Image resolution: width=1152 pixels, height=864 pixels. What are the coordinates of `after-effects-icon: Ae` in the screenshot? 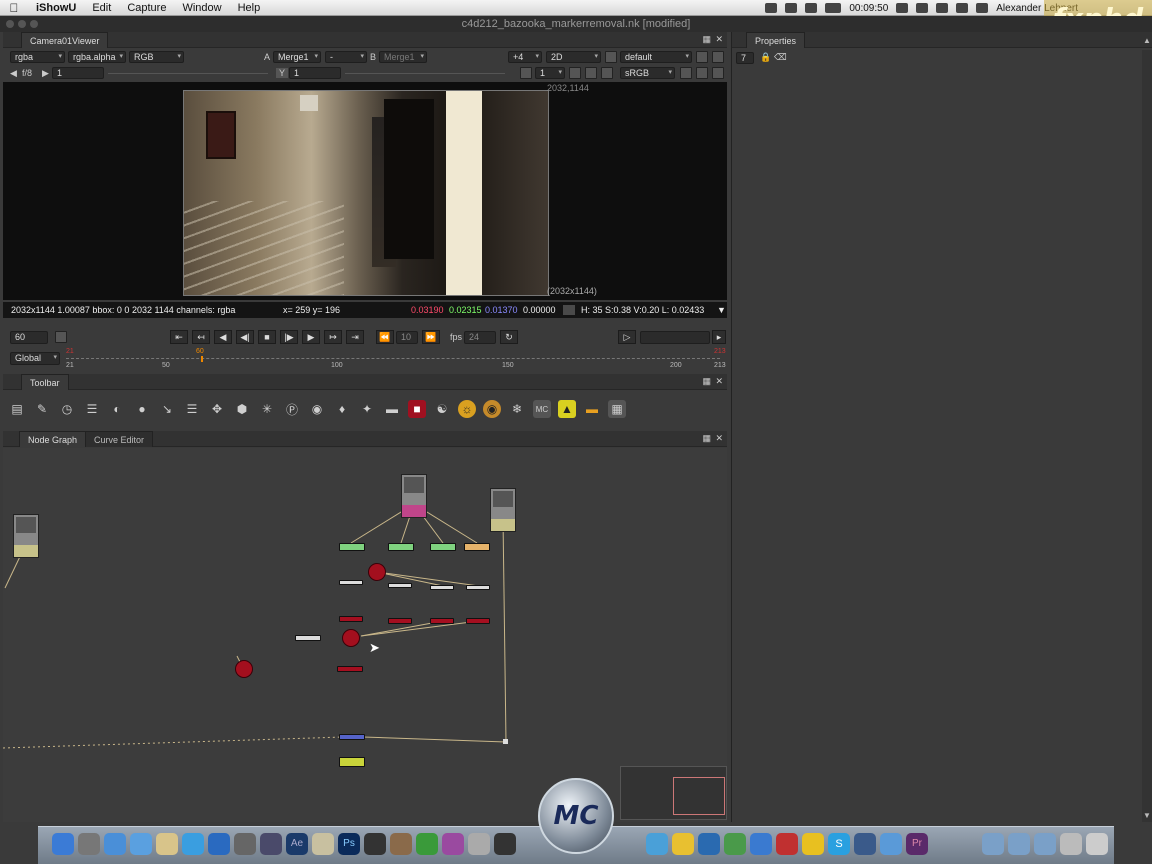 It's located at (297, 844).